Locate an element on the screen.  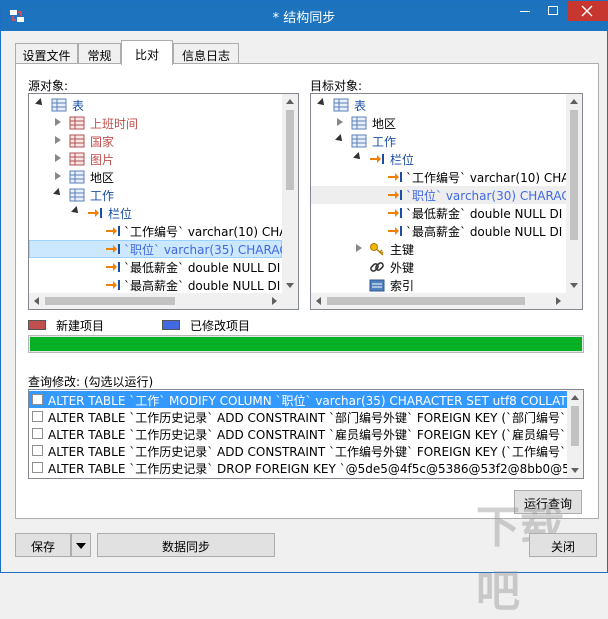
data-sync-button: 数据同步 is located at coordinates (186, 545).